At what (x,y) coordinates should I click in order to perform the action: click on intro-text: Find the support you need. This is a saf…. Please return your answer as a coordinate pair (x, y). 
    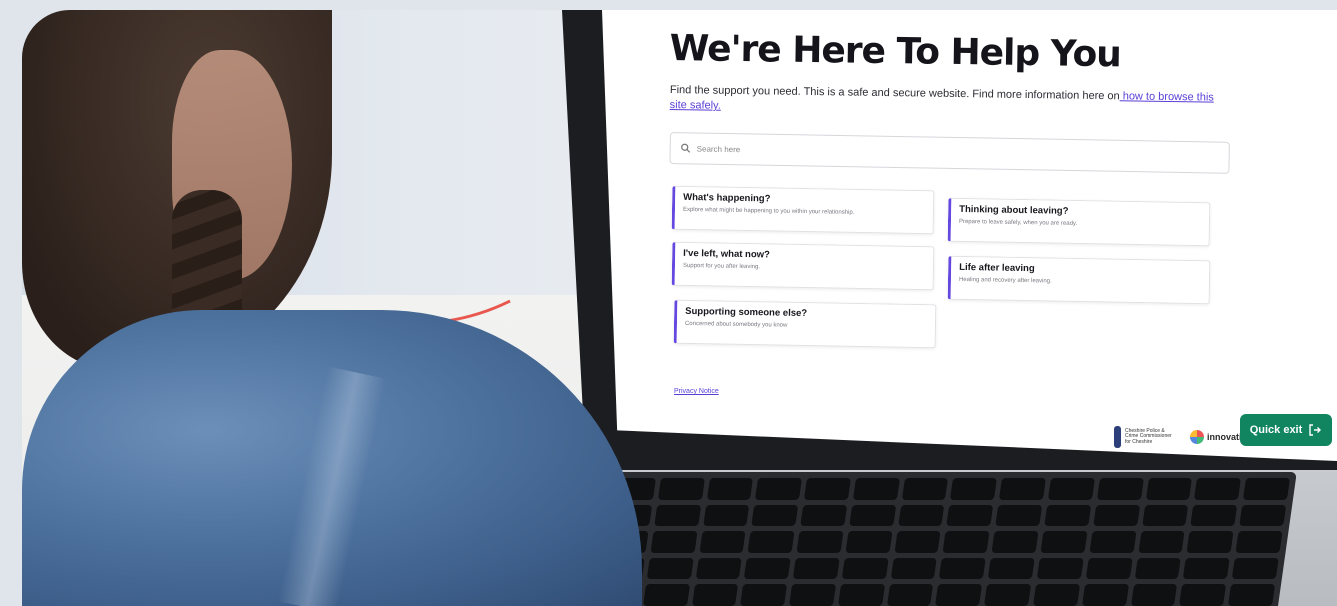
    Looking at the image, I should click on (950, 102).